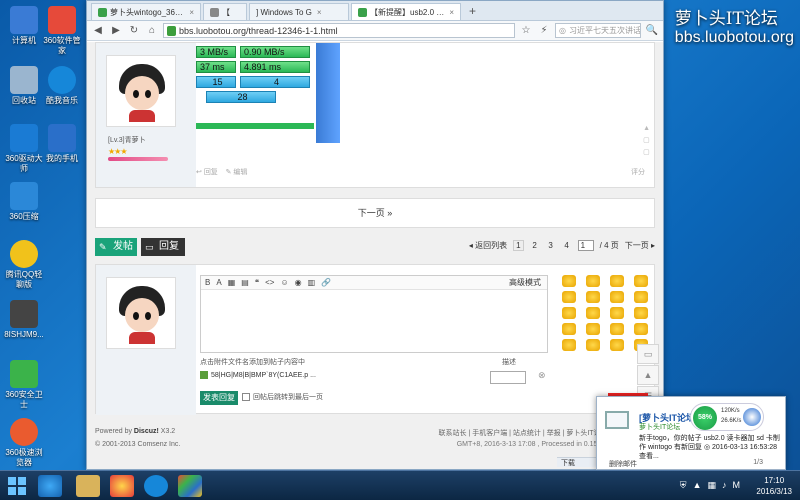 The height and width of the screenshot is (500, 800). Describe the element at coordinates (156, 486) in the screenshot. I see `kuwo-taskbar-icon` at that location.